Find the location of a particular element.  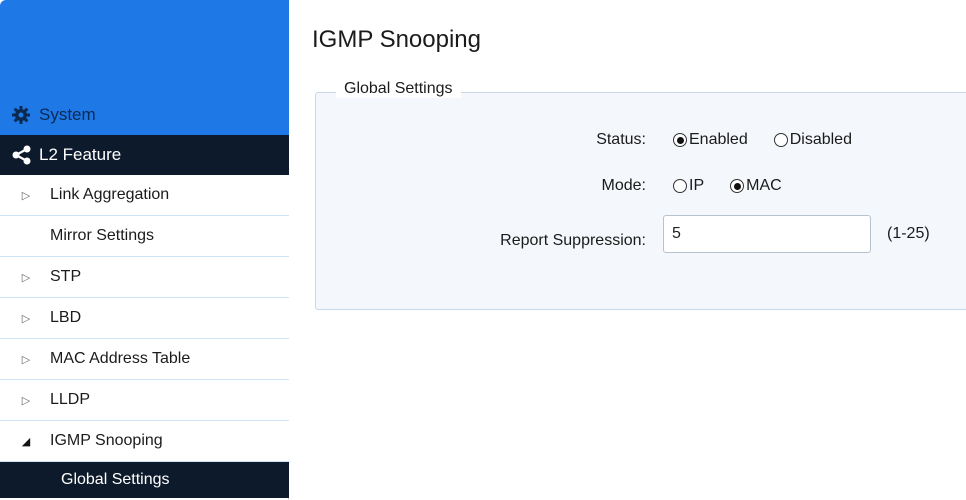

sidebar-item-system: System is located at coordinates (144, 115).